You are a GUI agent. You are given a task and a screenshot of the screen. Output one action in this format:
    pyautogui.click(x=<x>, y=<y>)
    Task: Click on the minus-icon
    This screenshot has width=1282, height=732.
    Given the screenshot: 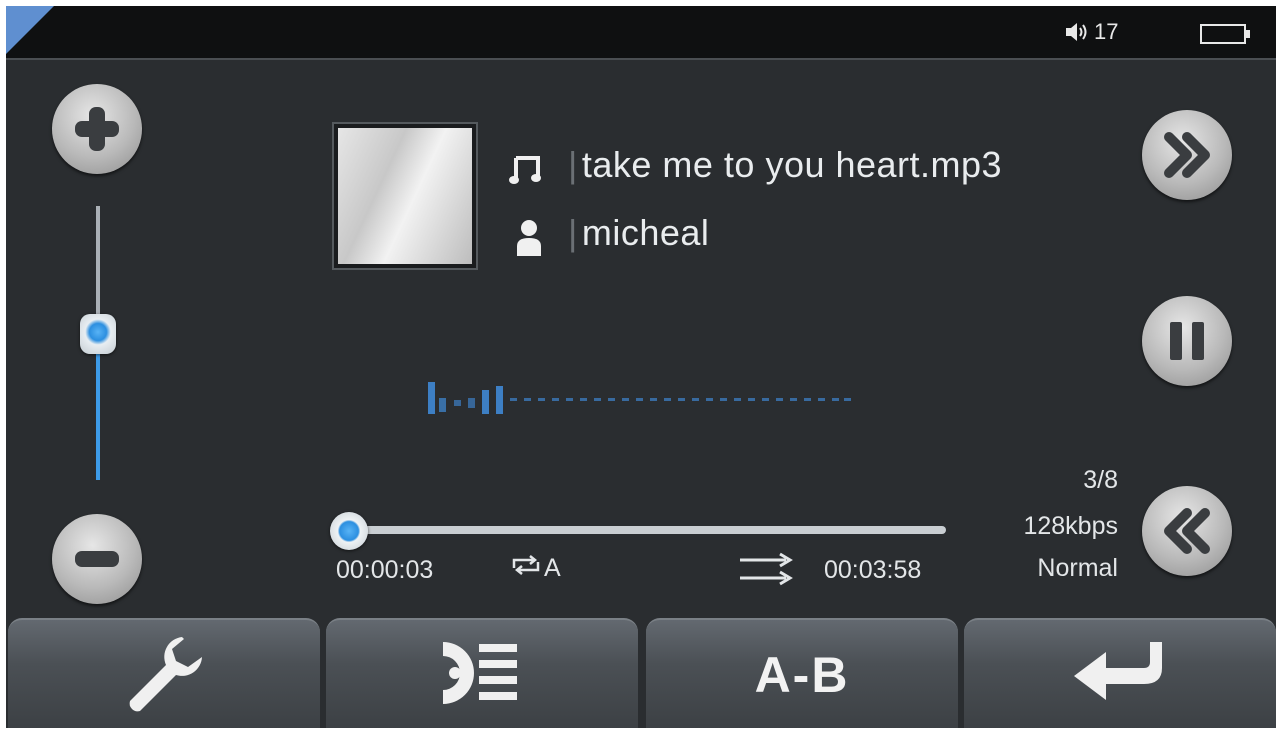 What is the action you would take?
    pyautogui.click(x=97, y=559)
    